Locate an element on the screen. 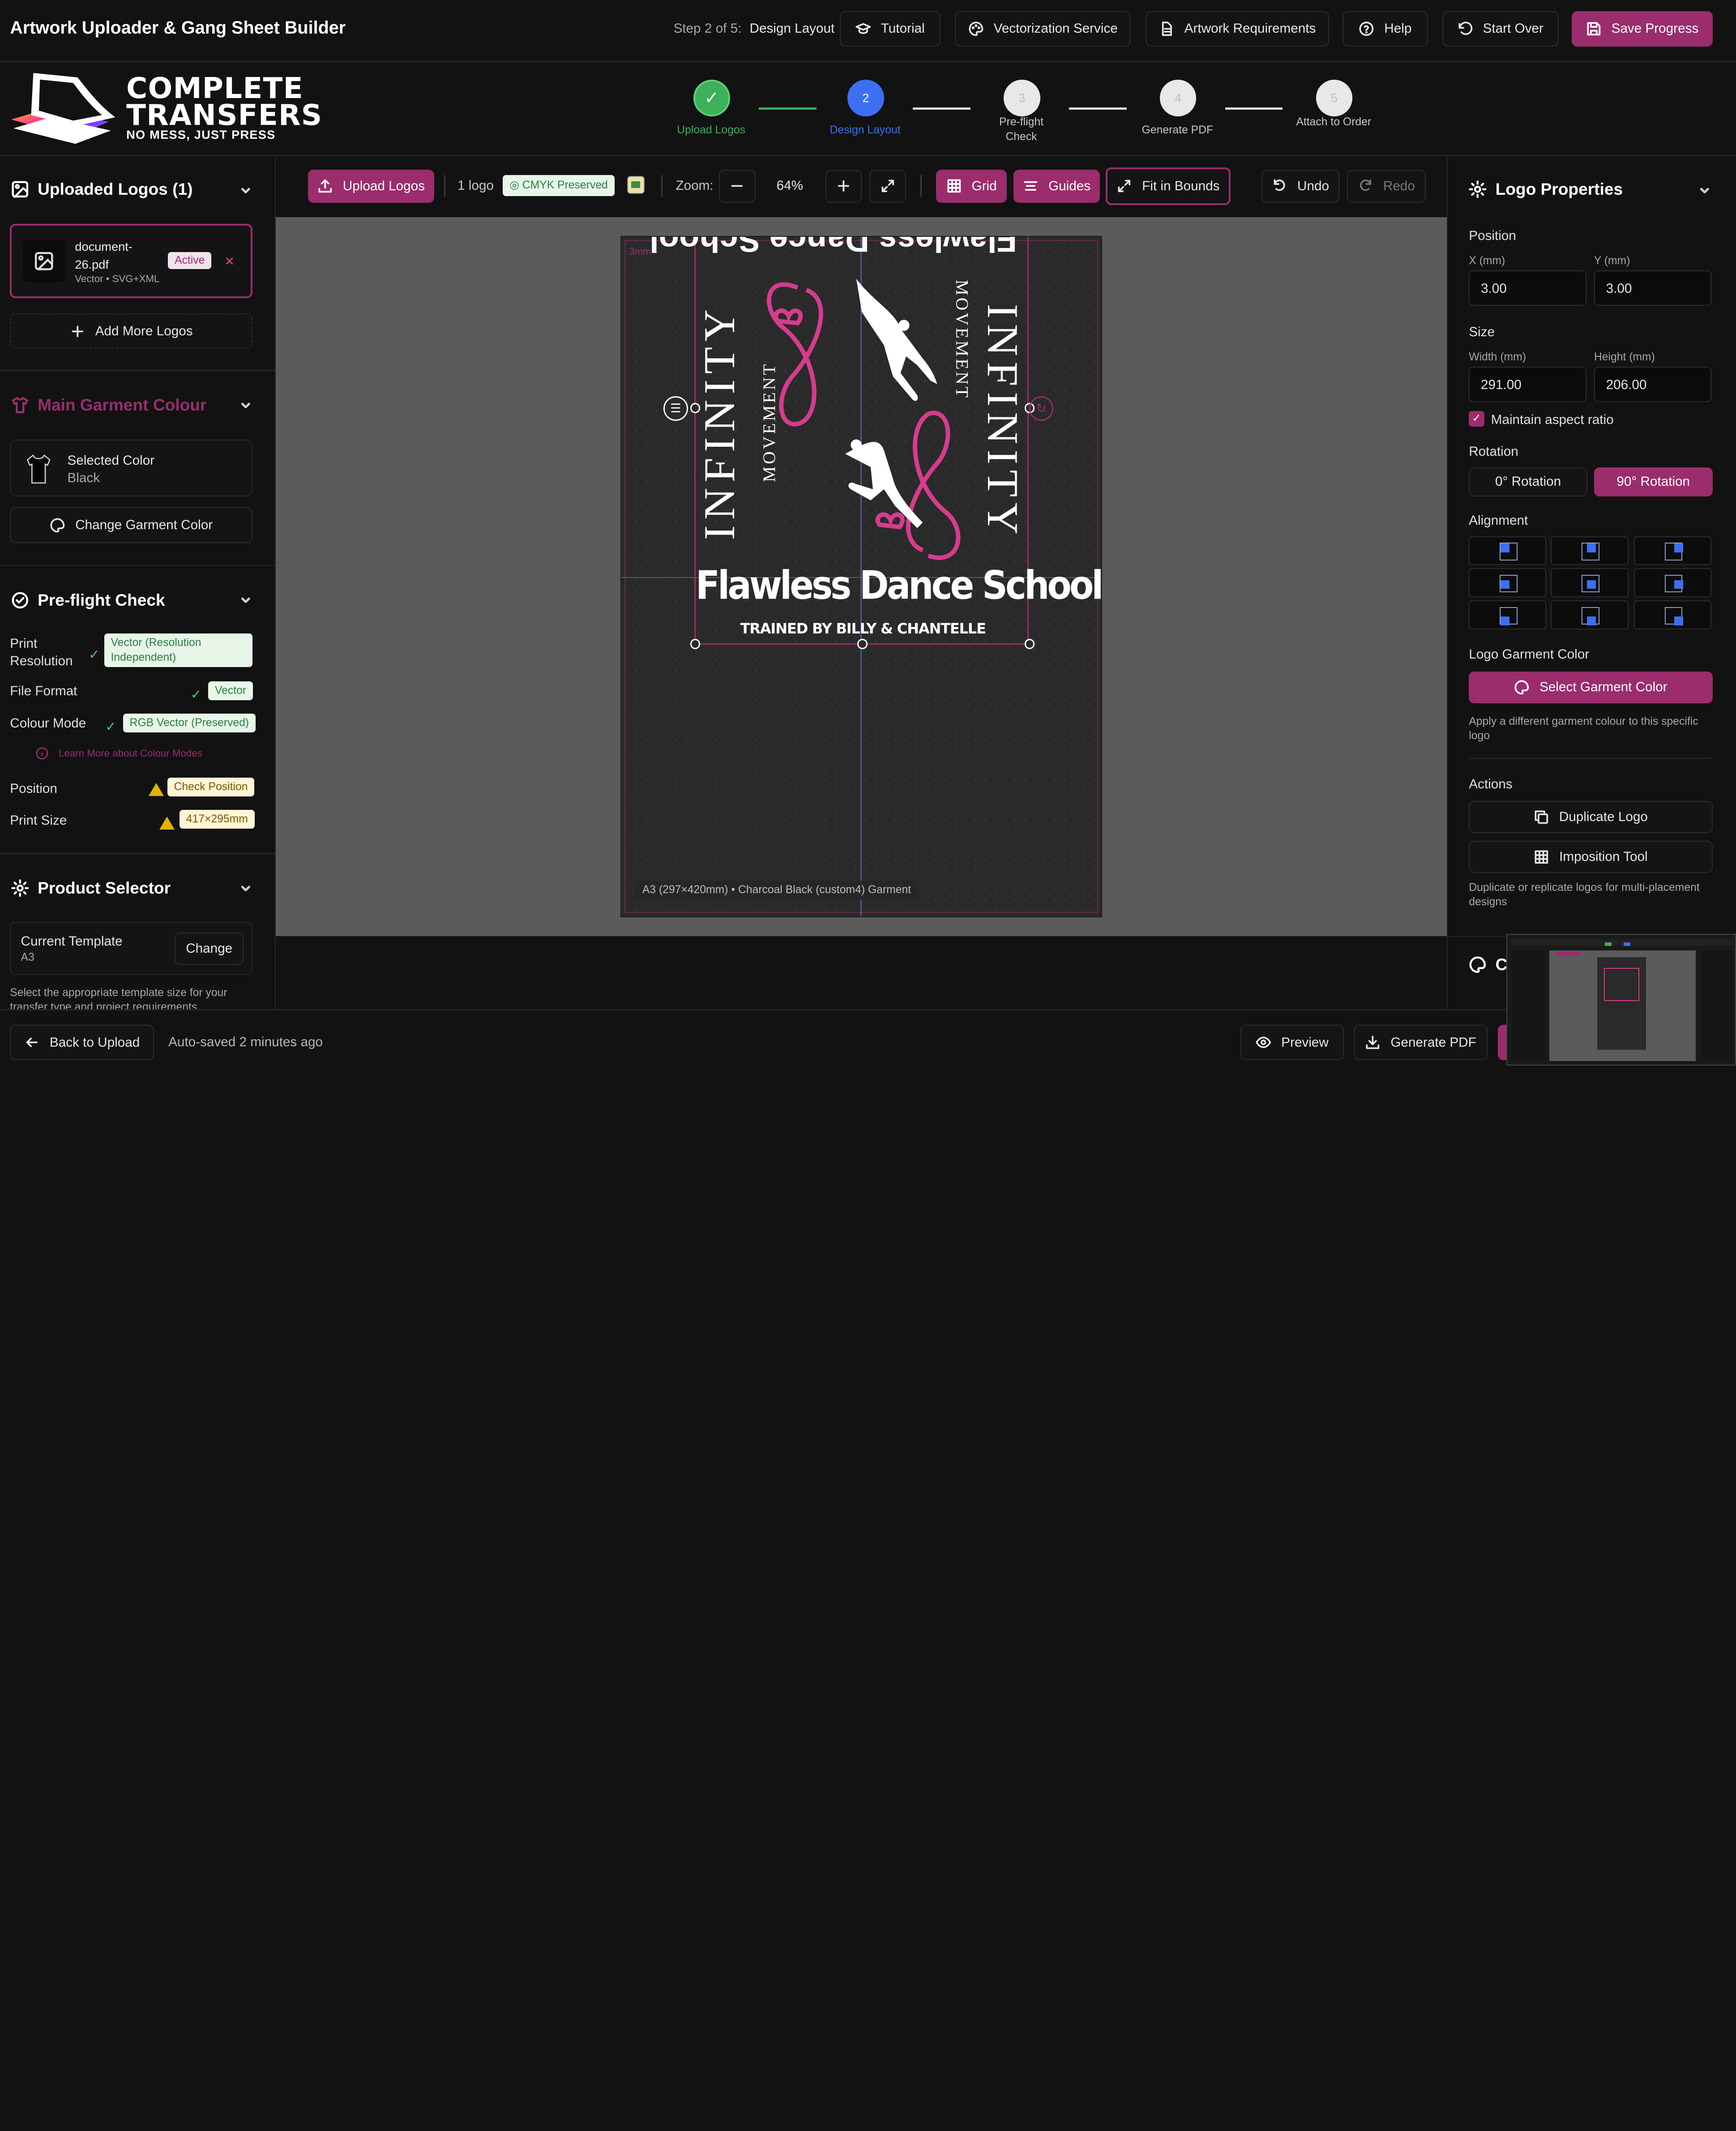 The image size is (1736, 2131). start-over-button: Start Over is located at coordinates (1500, 29).